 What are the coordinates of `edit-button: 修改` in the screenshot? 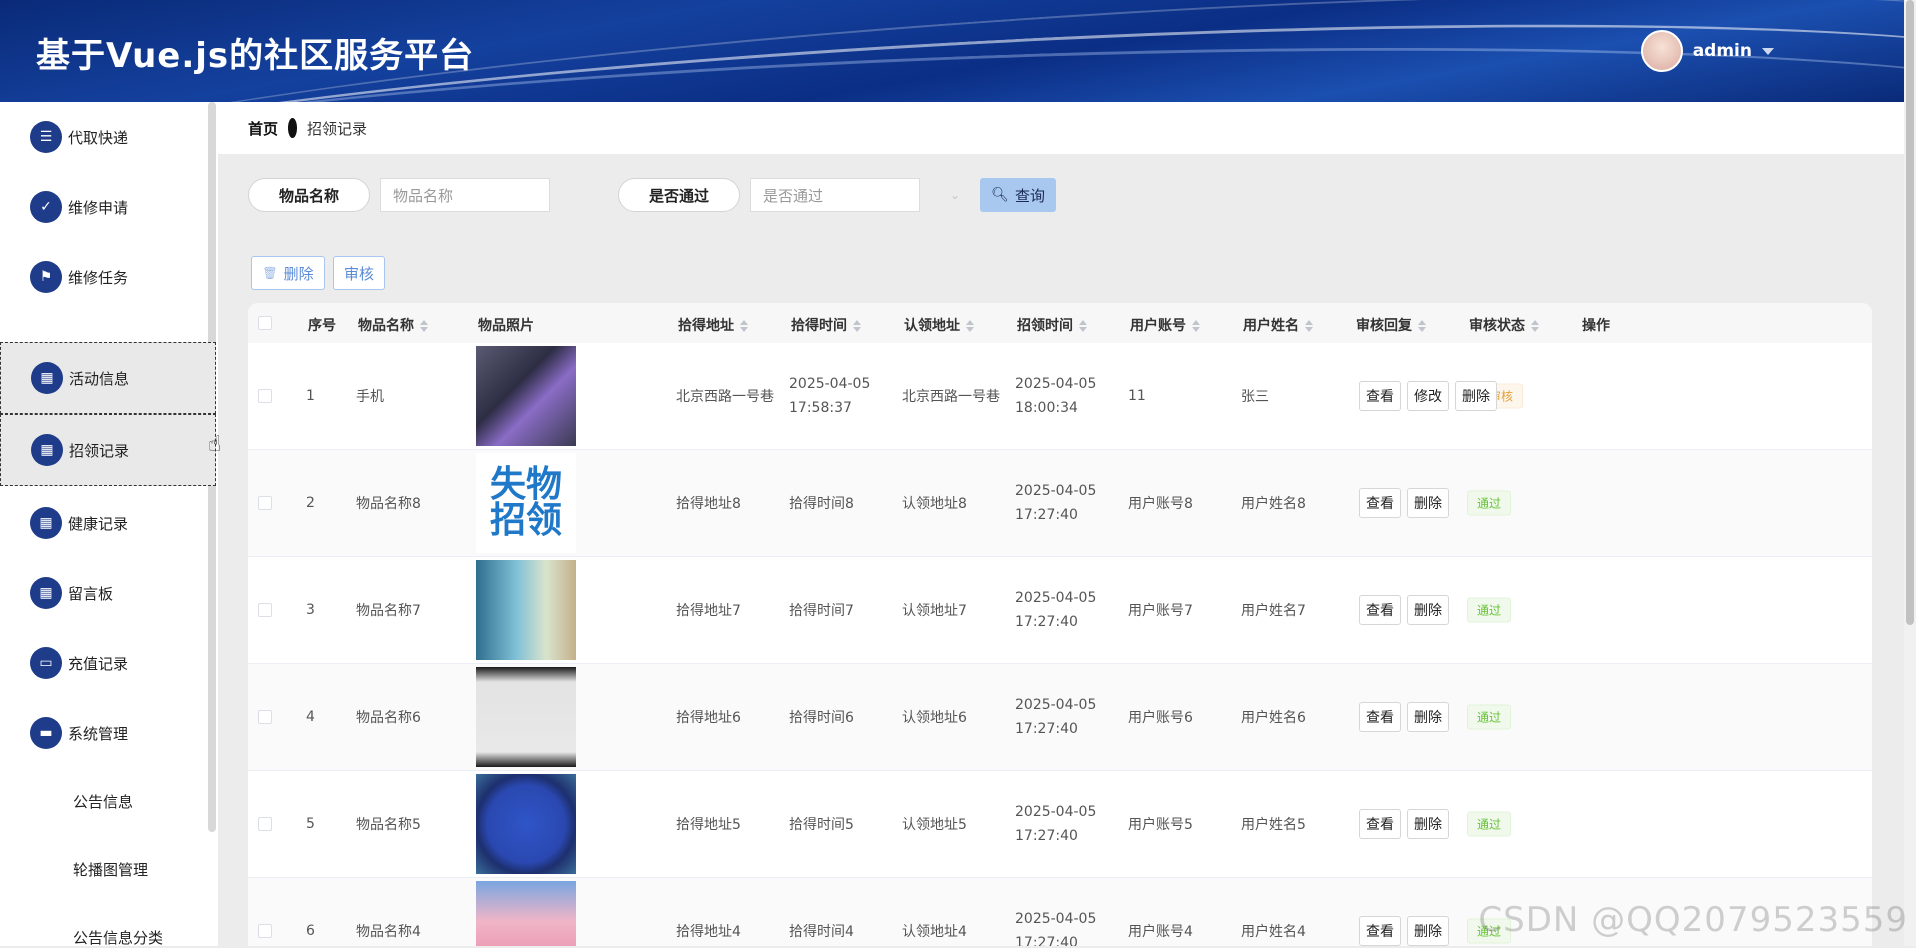 It's located at (1428, 396).